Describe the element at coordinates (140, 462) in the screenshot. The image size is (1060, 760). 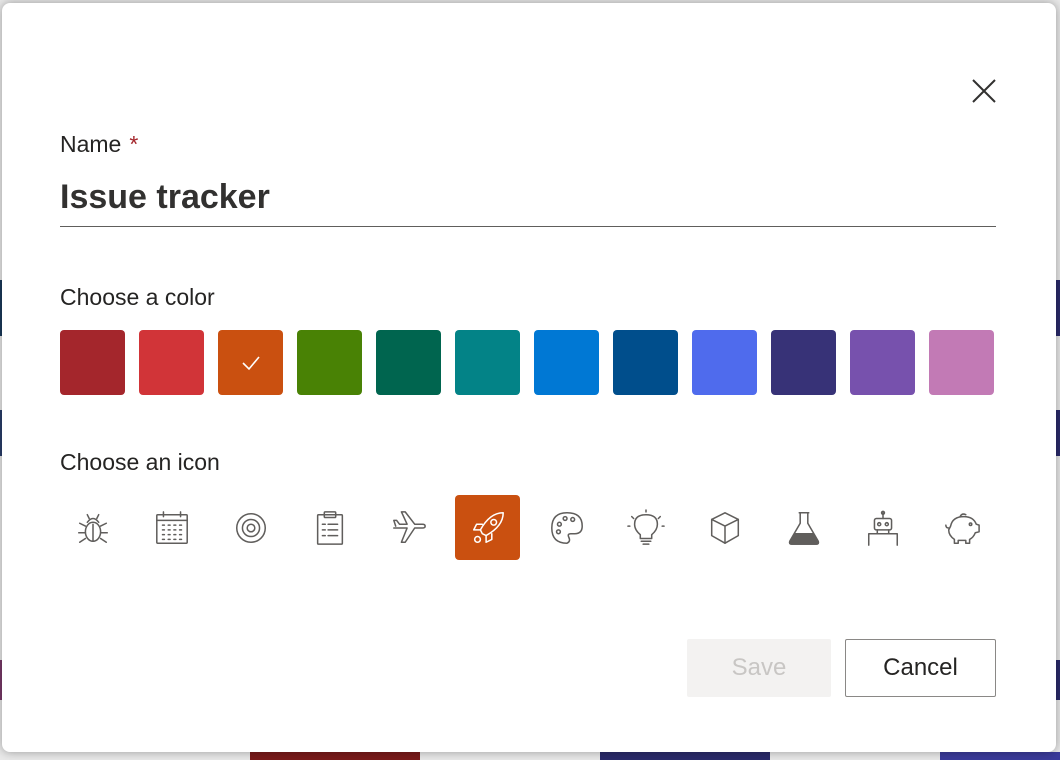
I see `icon-section-label: Choose an icon` at that location.